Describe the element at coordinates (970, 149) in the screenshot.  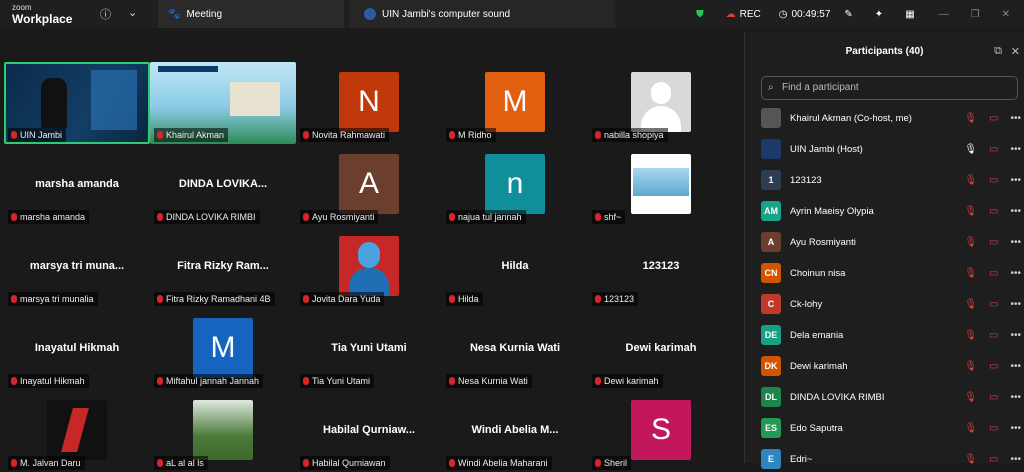
I see `mic-icon: 🎙` at that location.